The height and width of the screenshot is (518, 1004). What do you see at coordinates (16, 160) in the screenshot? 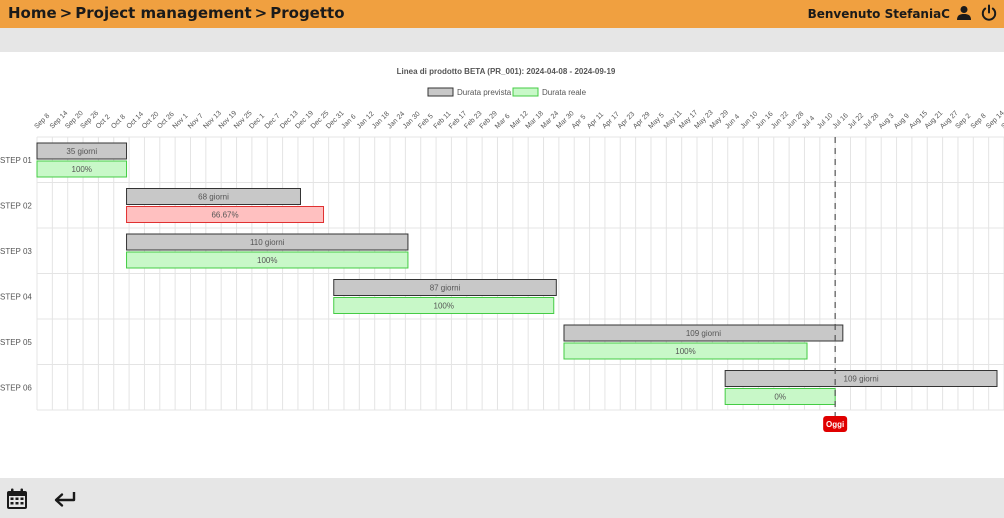
I see `row-label-step-1: STEP 01` at bounding box center [16, 160].